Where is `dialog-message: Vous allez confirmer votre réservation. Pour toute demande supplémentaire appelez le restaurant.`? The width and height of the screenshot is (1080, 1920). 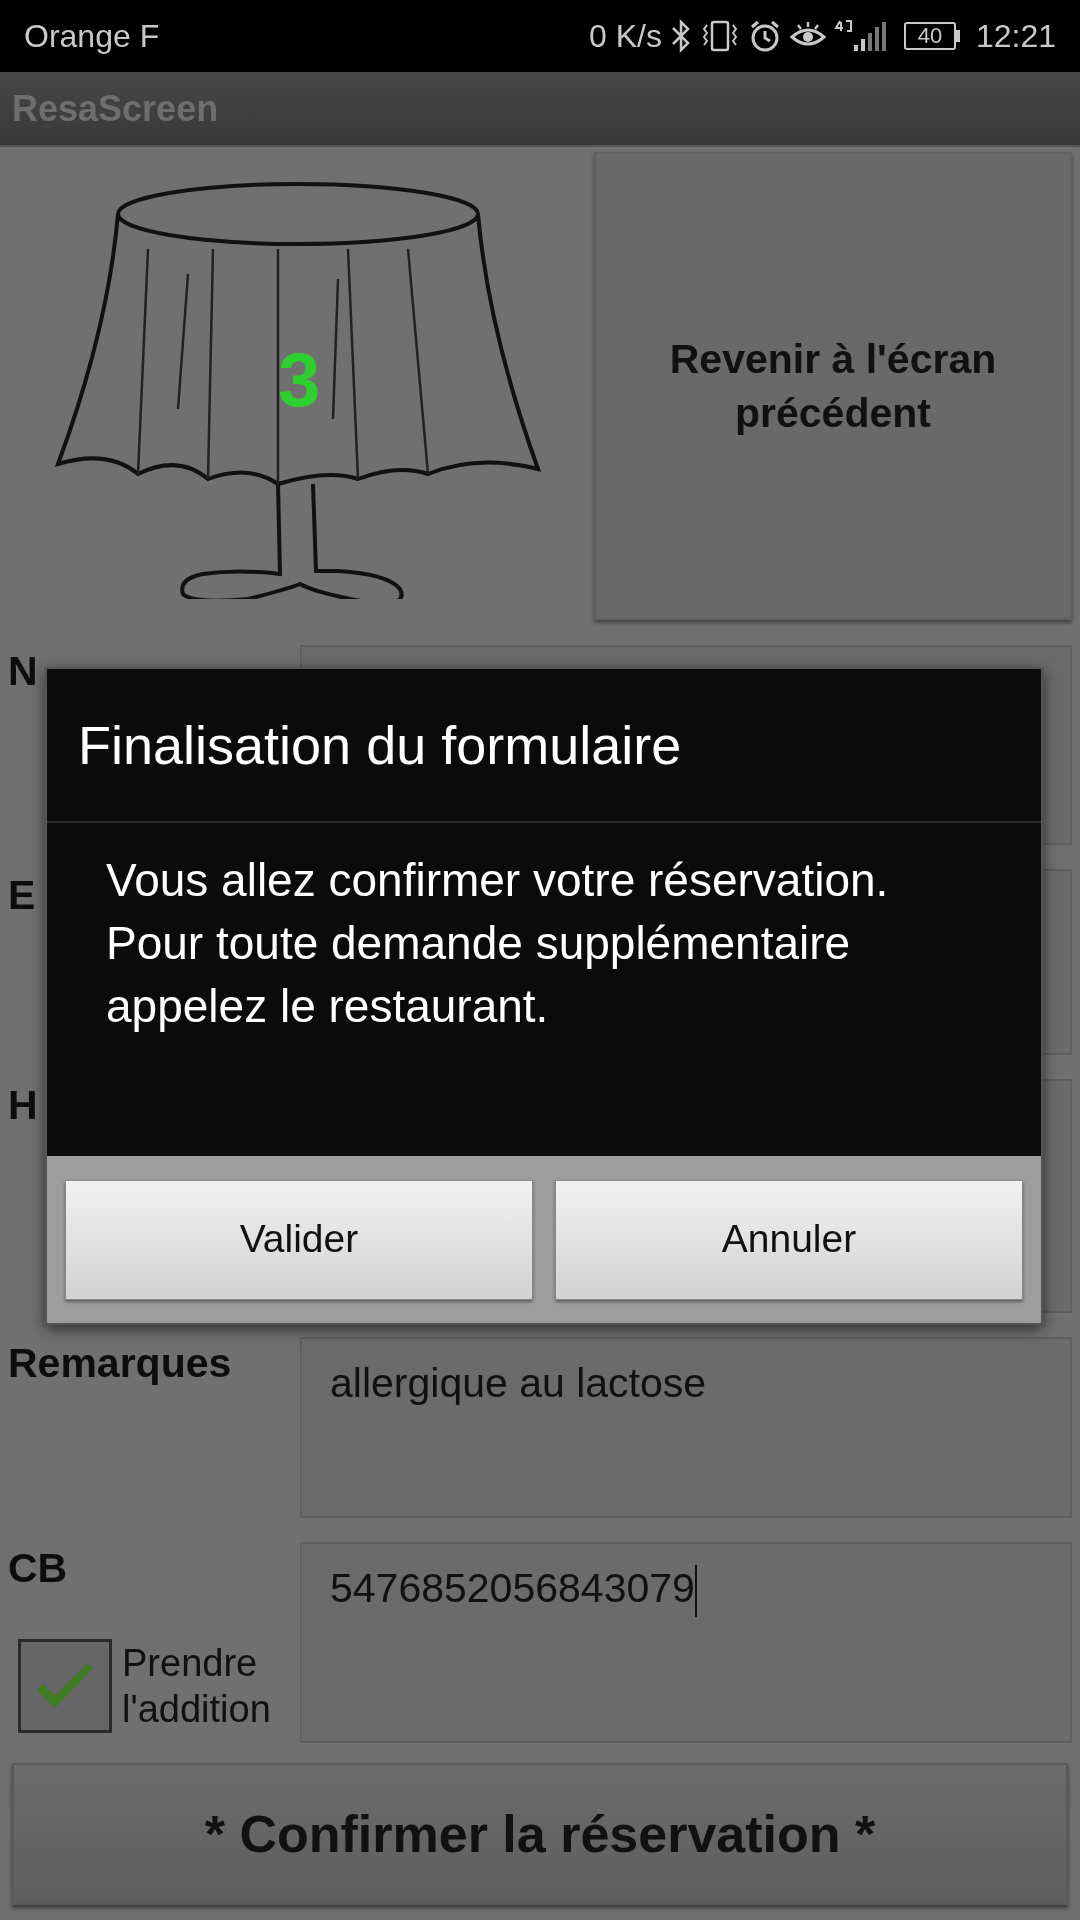 dialog-message: Vous allez confirmer votre réservation. Pour toute demande supplémentaire appelez le restaurant. is located at coordinates (498, 943).